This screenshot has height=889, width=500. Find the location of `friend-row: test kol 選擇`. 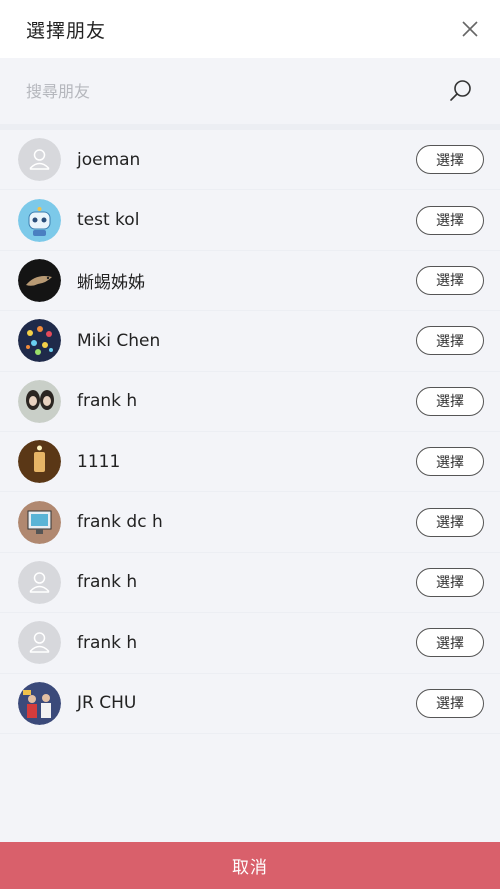

friend-row: test kol 選擇 is located at coordinates (250, 220).